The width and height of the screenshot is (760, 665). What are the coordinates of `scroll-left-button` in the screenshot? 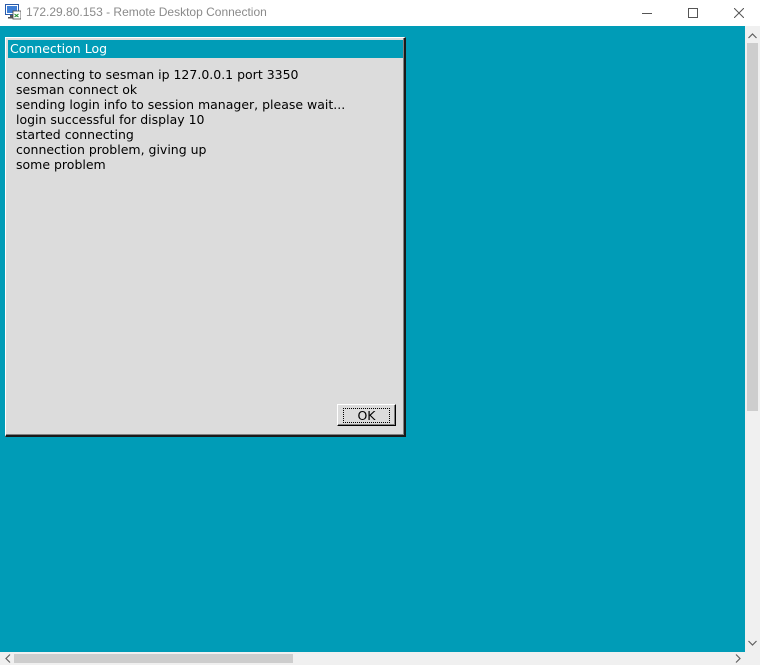 It's located at (7, 658).